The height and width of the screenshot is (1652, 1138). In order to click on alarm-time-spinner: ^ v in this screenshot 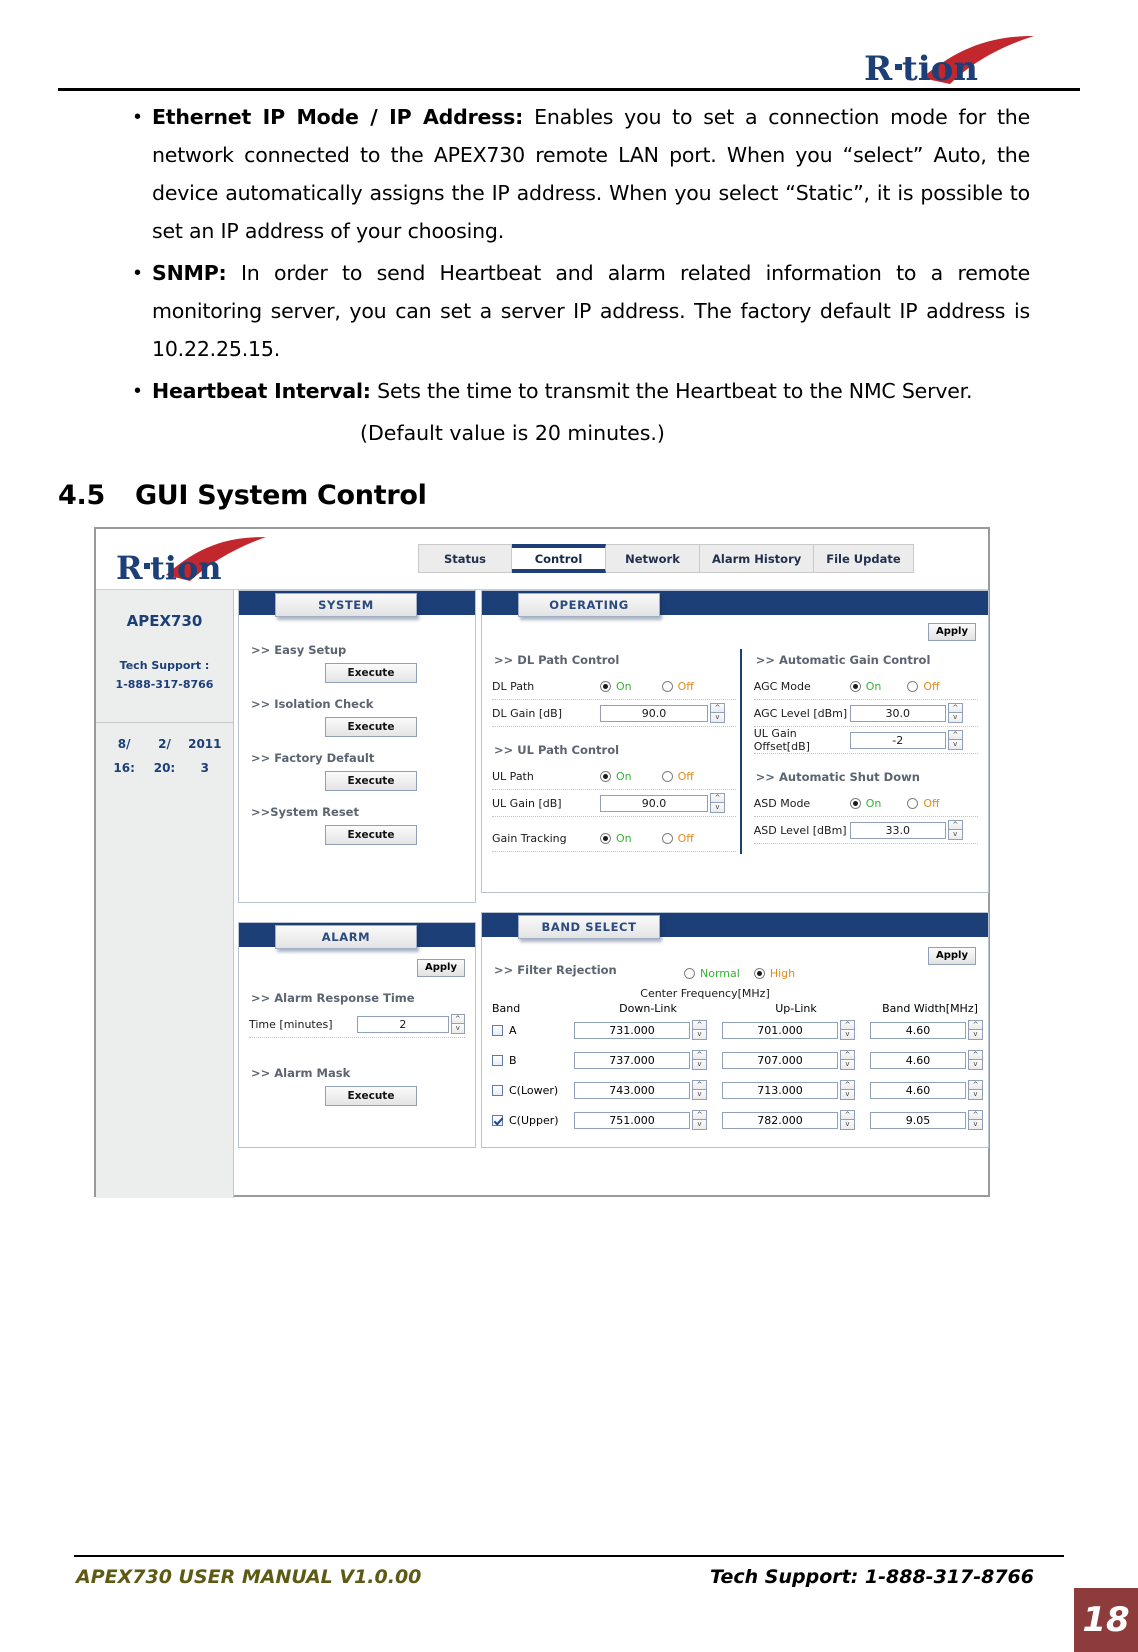, I will do `click(457, 1024)`.